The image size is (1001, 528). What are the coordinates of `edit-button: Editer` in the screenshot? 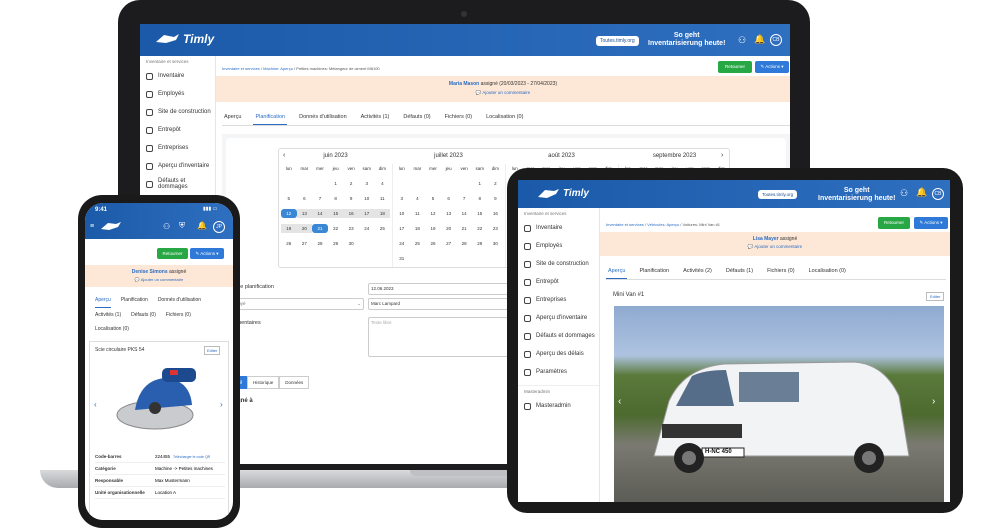 It's located at (935, 296).